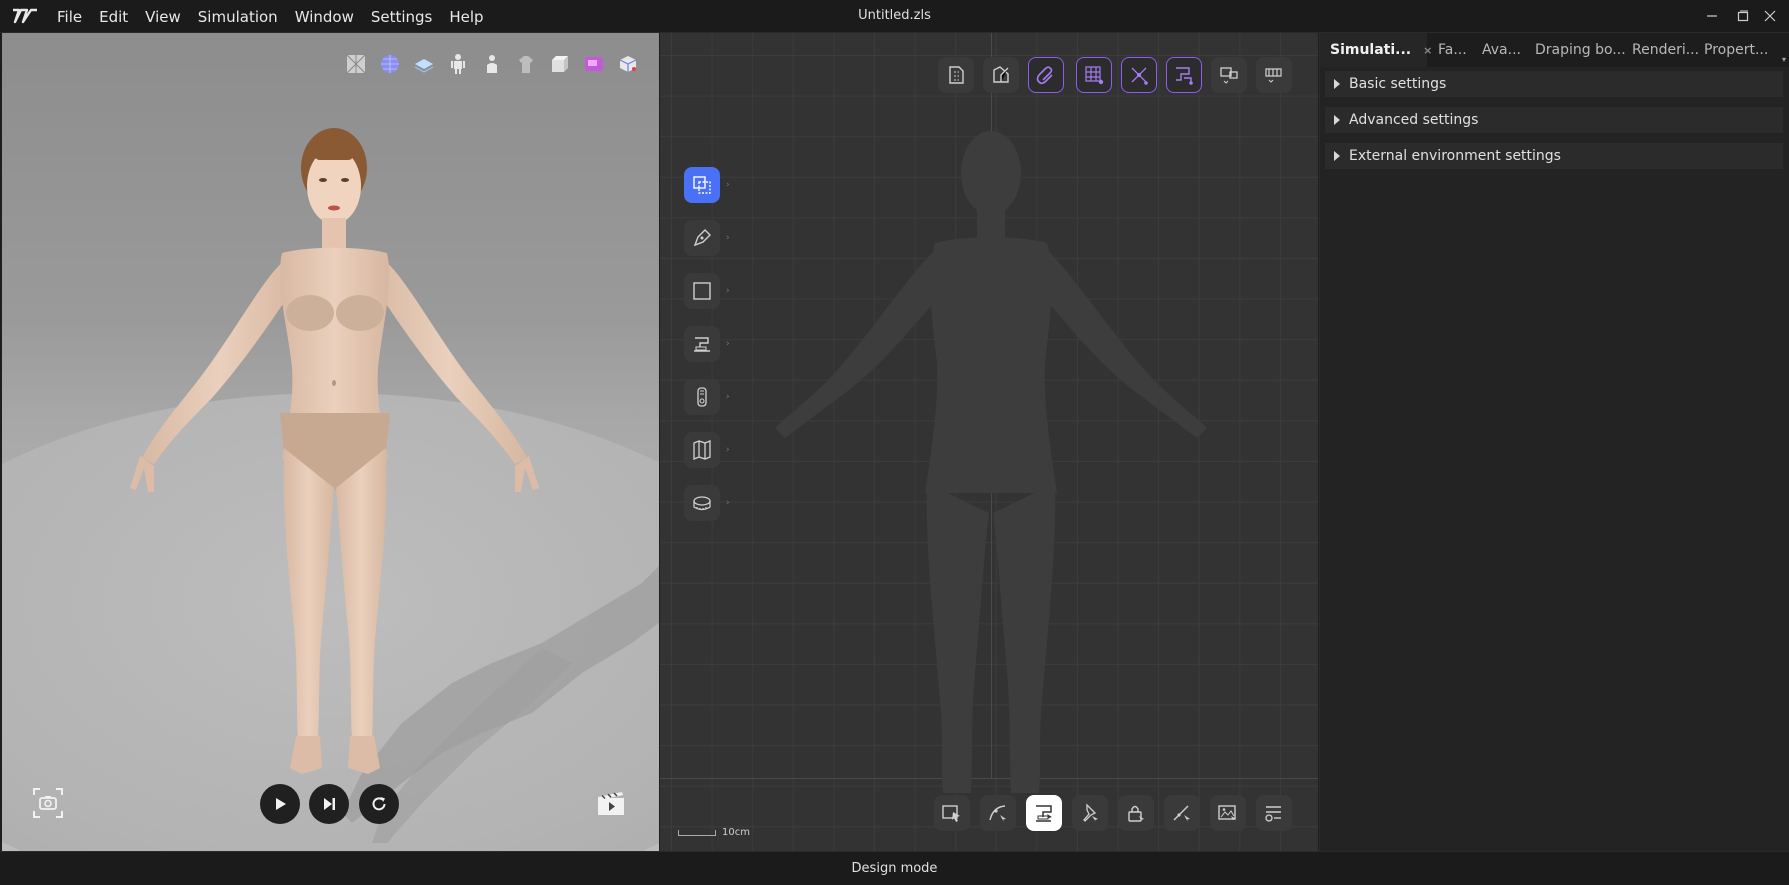  Describe the element at coordinates (1228, 813) in the screenshot. I see `image-icon` at that location.